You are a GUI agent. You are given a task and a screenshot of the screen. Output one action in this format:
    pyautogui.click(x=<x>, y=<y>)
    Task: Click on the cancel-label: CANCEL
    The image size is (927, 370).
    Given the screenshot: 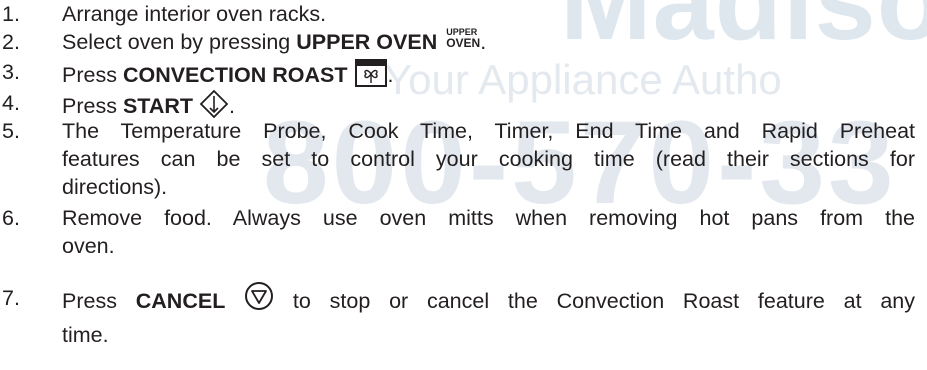 What is the action you would take?
    pyautogui.click(x=180, y=301)
    